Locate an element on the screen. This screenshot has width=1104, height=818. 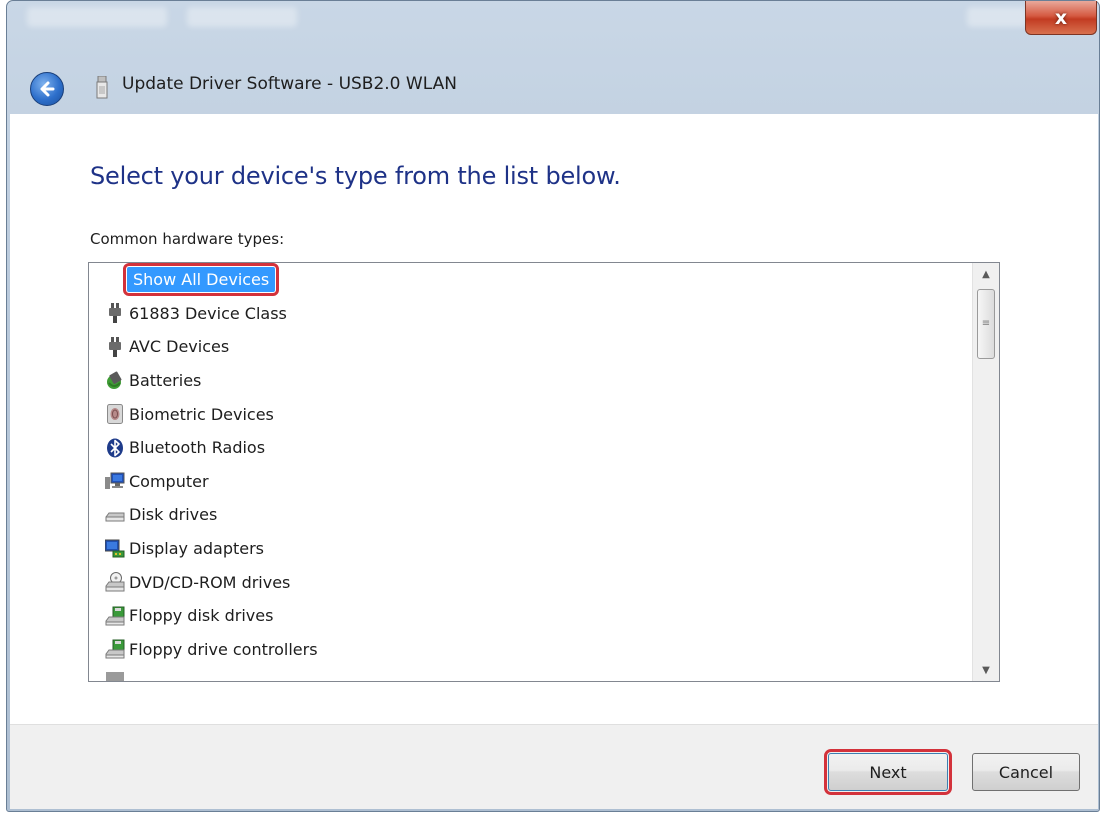
floppy-drive-icon is located at coordinates (115, 616).